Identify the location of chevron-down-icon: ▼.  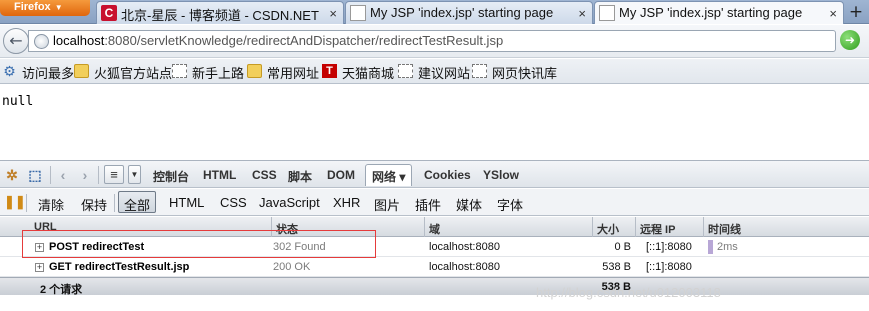
(134, 174).